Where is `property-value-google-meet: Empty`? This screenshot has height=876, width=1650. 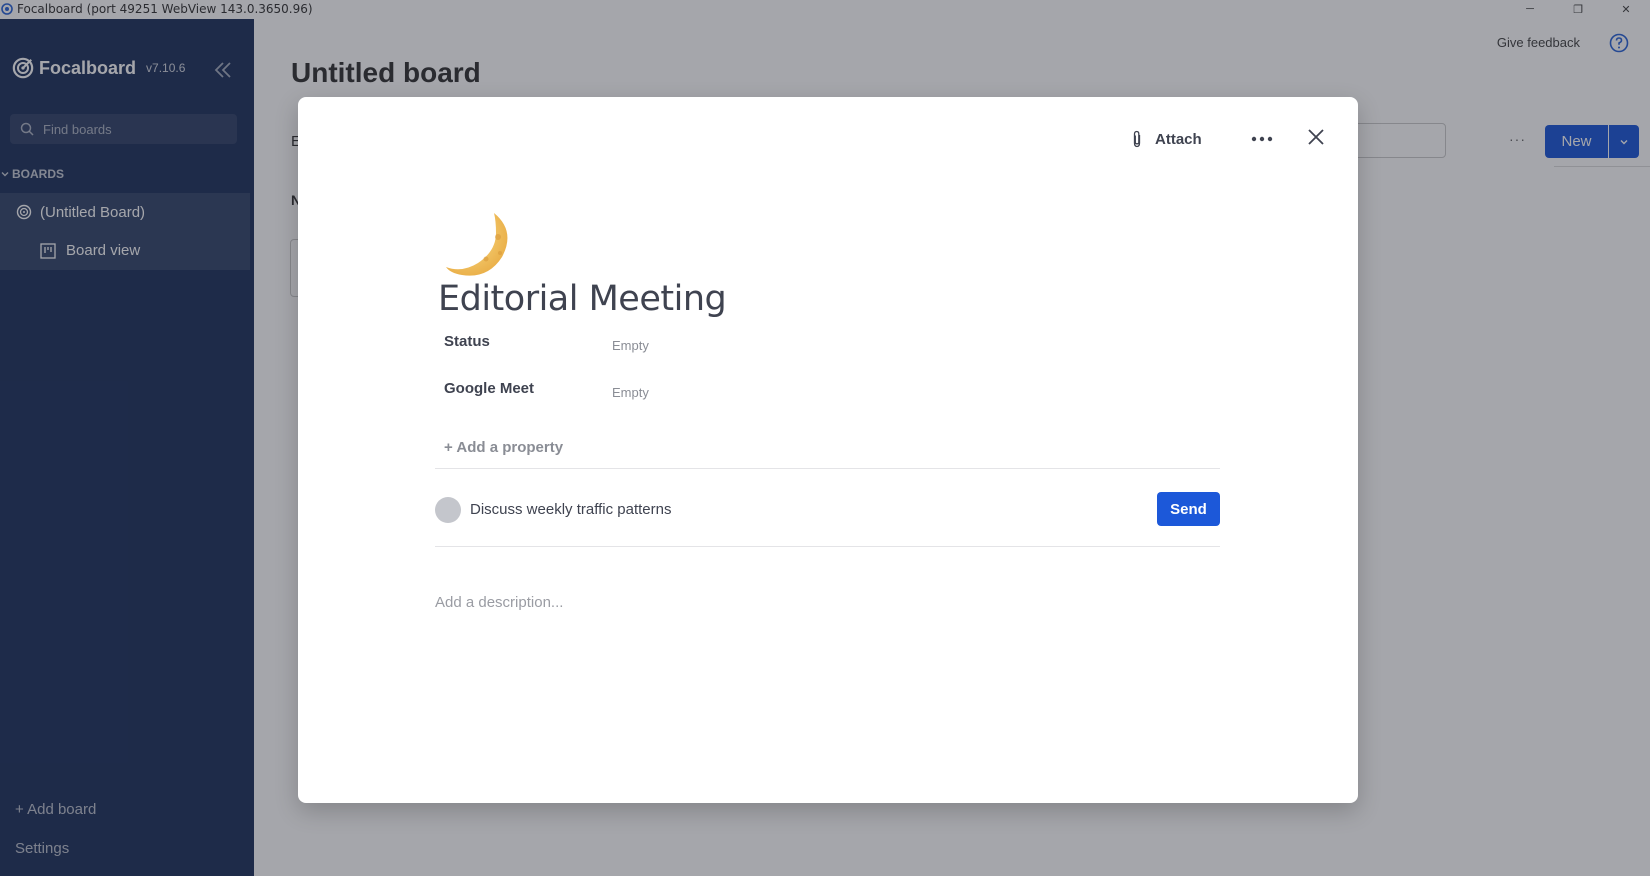 property-value-google-meet: Empty is located at coordinates (630, 392).